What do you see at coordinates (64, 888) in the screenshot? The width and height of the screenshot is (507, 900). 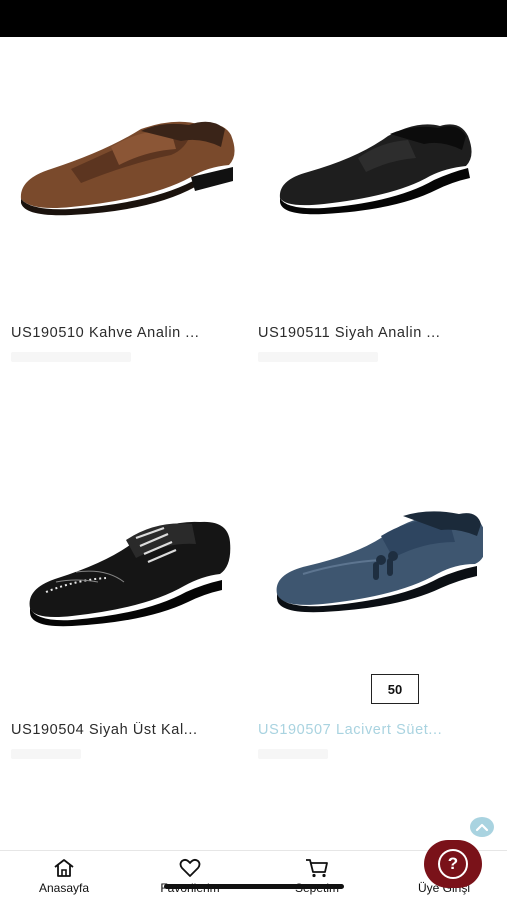 I see `tab-home-label: Anasayfa` at bounding box center [64, 888].